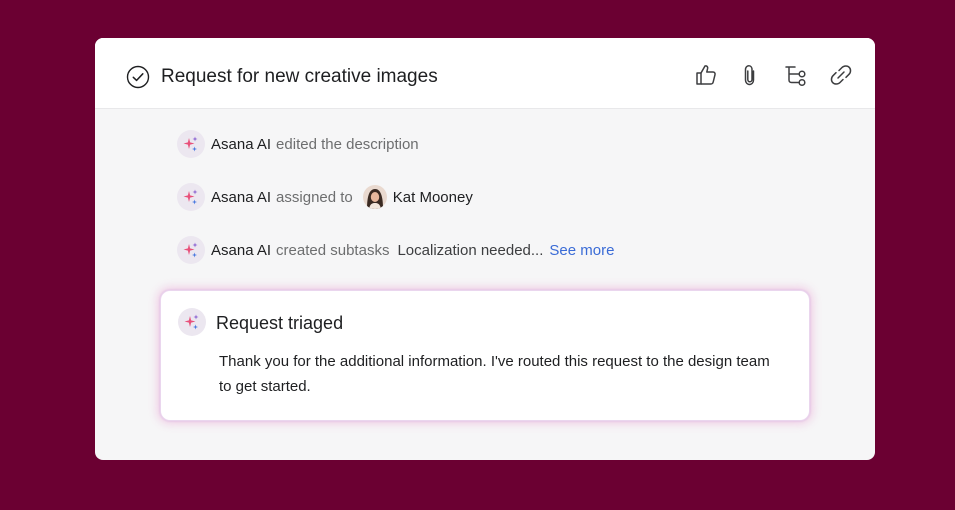 This screenshot has width=955, height=510. Describe the element at coordinates (581, 250) in the screenshot. I see `see-more-link: See more` at that location.